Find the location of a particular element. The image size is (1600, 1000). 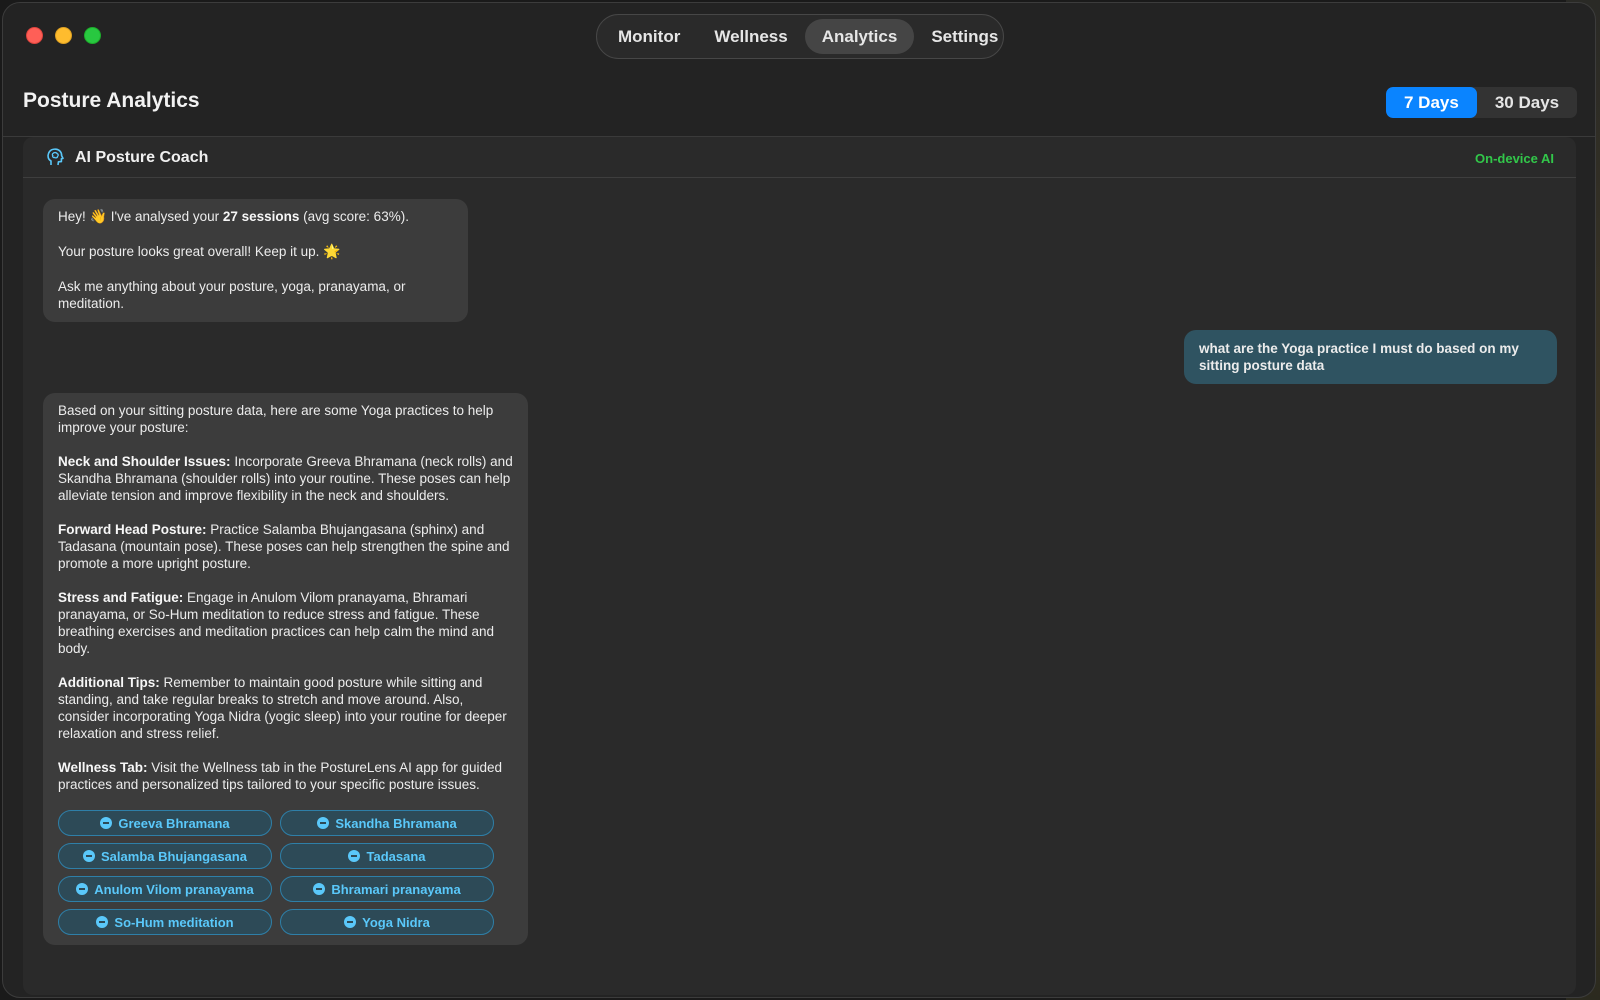

on-device-badge: On-device AI is located at coordinates (1514, 158).